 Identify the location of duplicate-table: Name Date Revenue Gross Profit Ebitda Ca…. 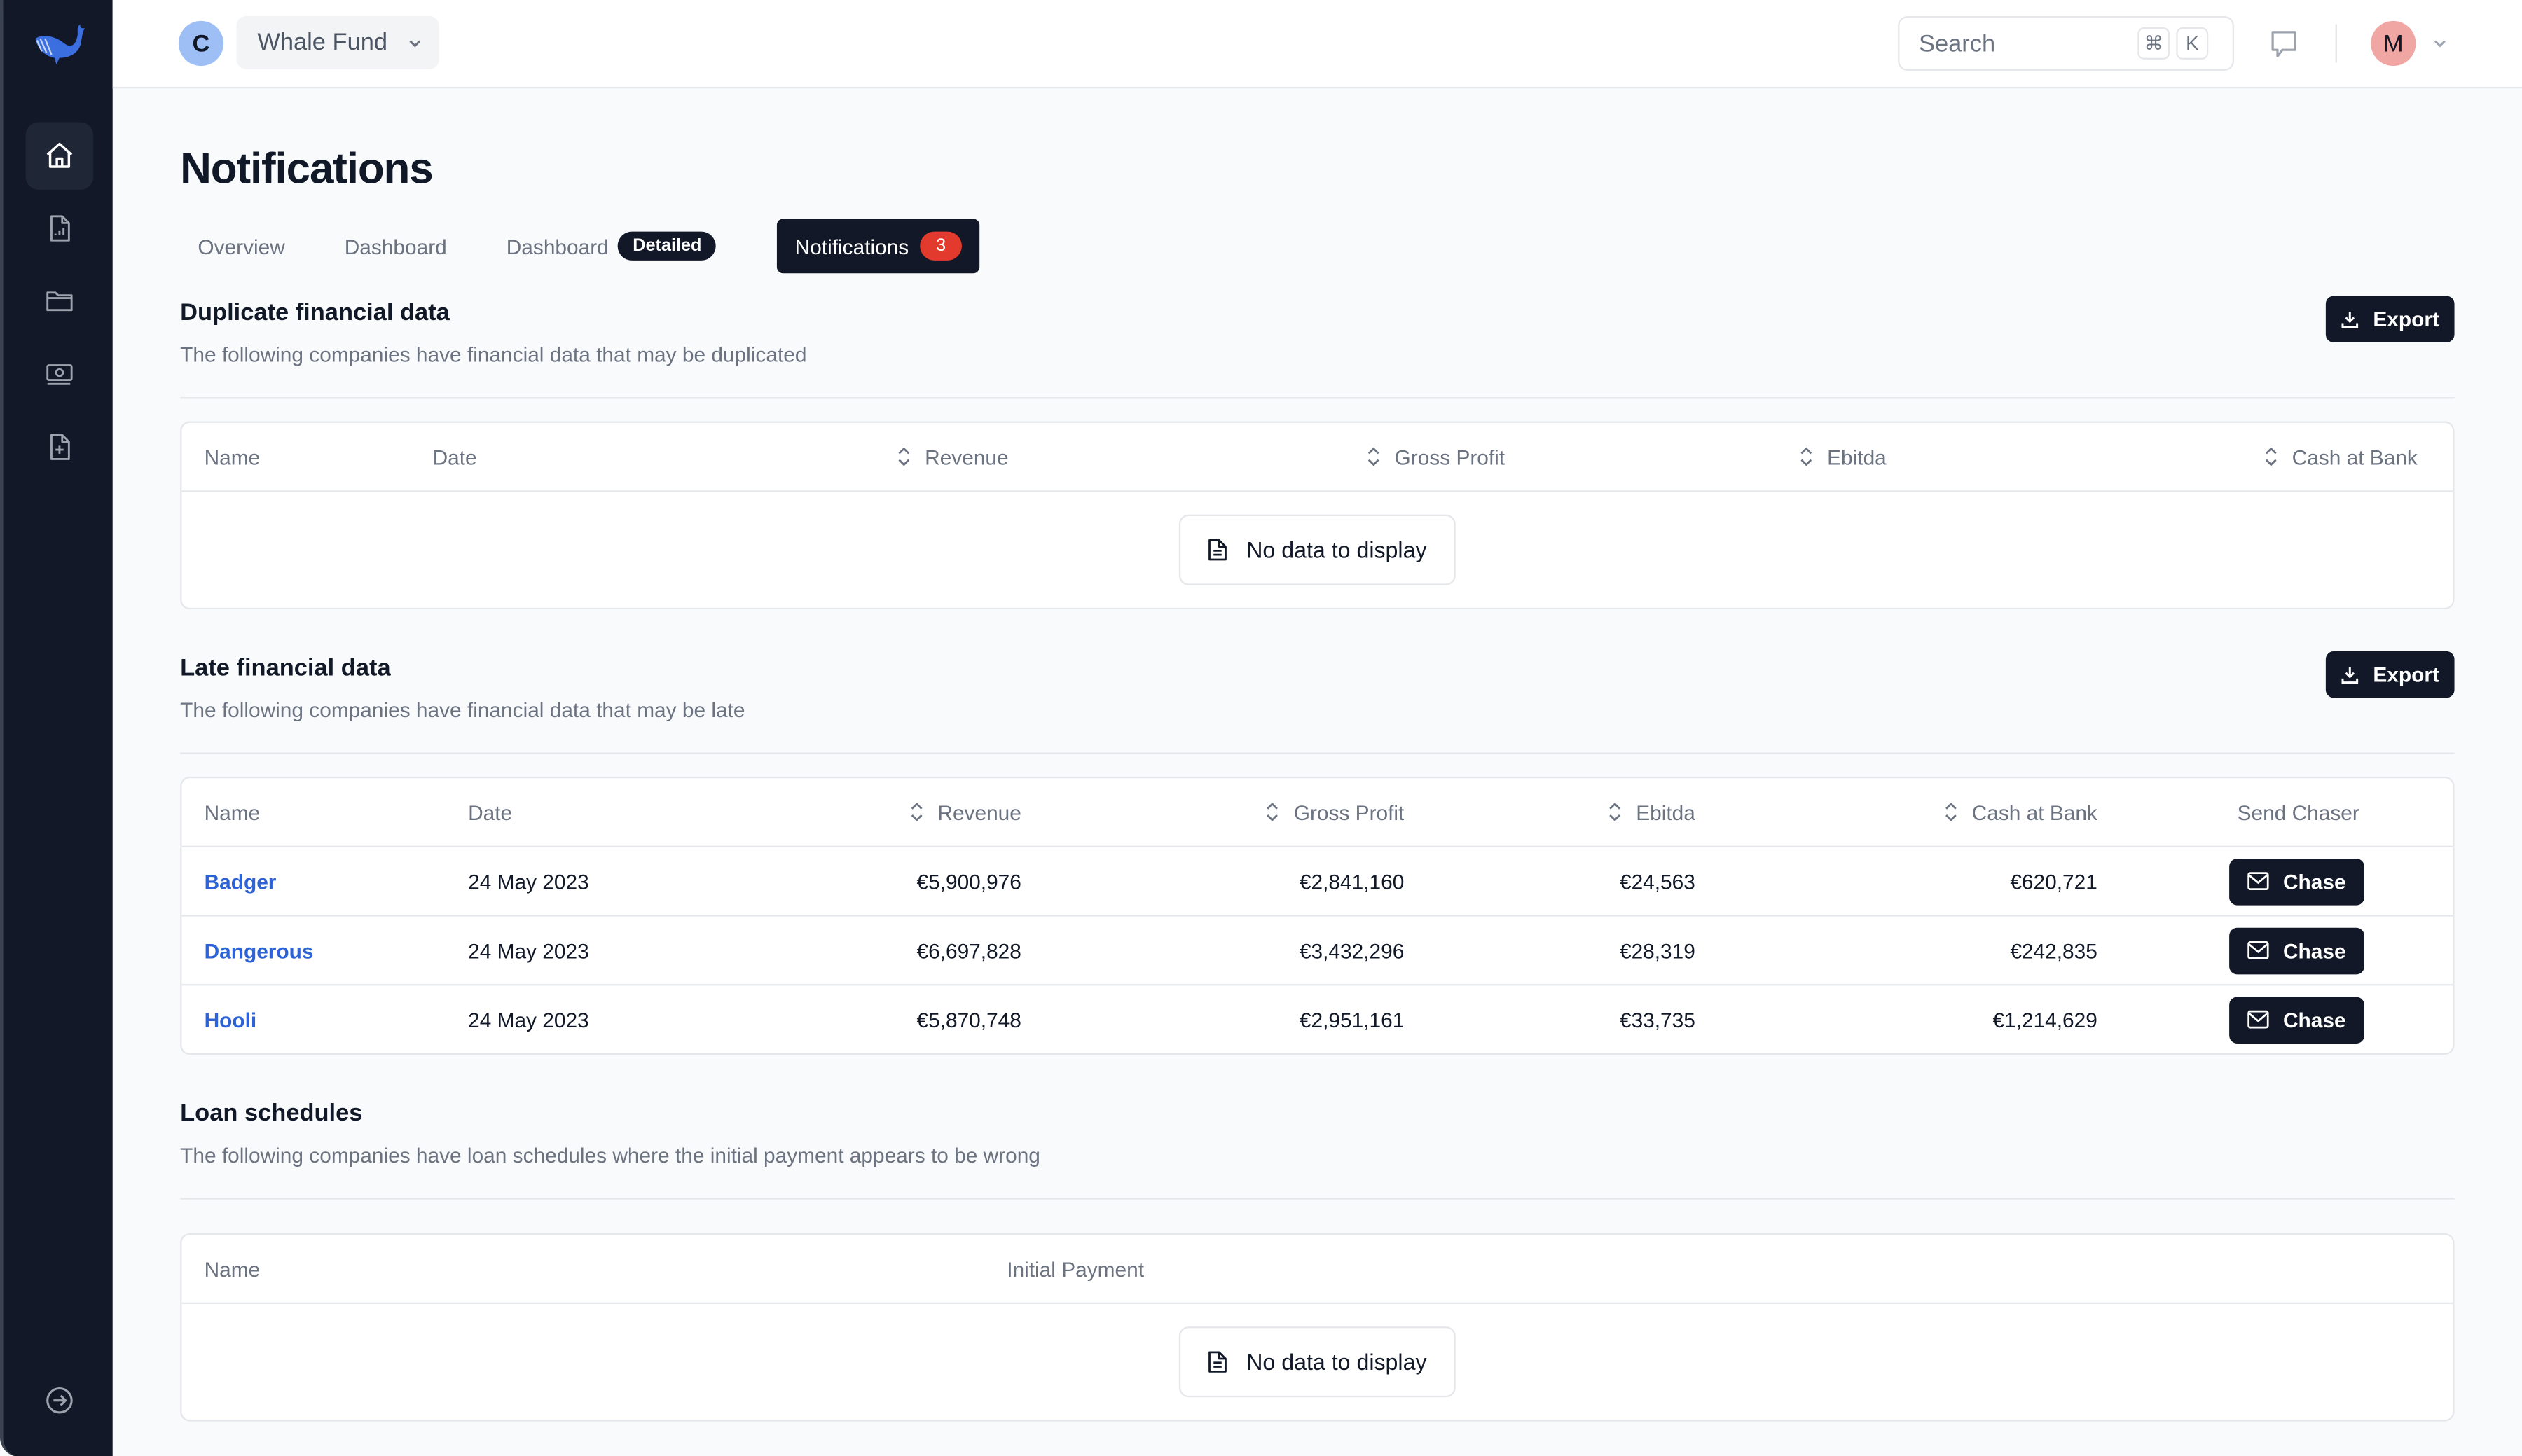
(1317, 516).